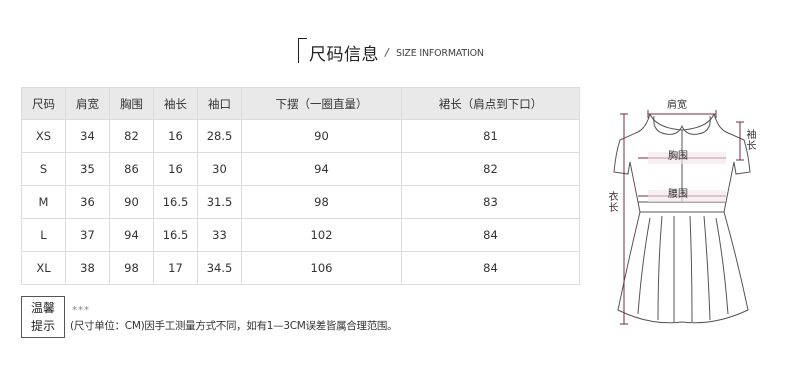 The height and width of the screenshot is (365, 790). What do you see at coordinates (344, 55) in the screenshot?
I see `title-chinese: 尺码信息` at bounding box center [344, 55].